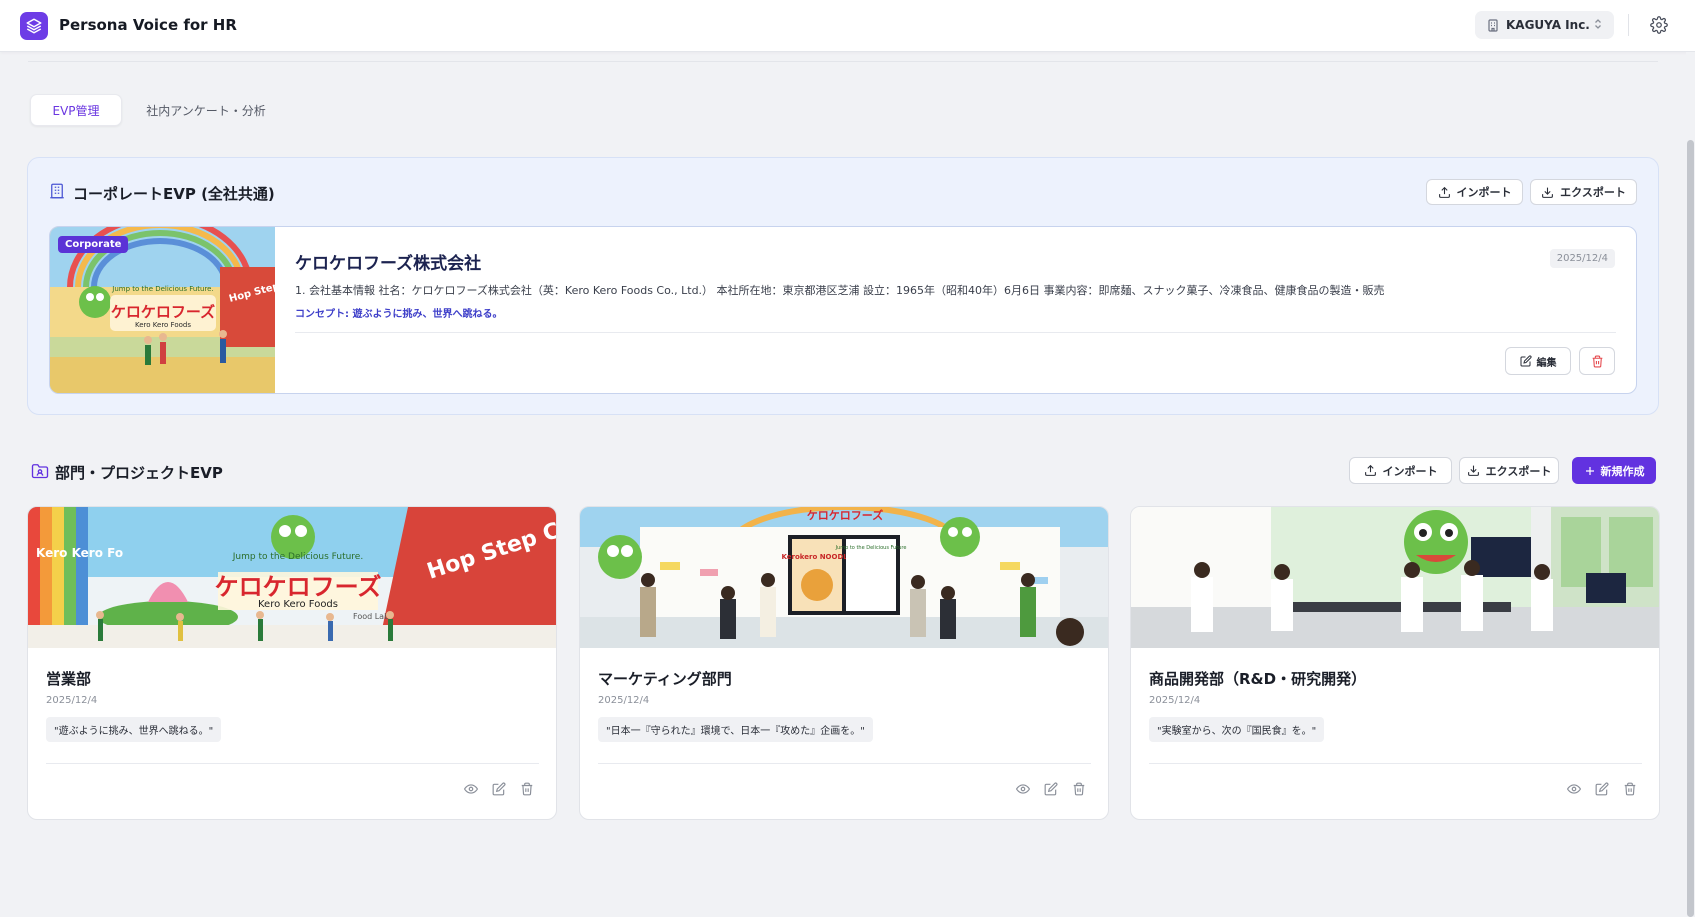 This screenshot has height=917, width=1695. I want to click on department-name: 商品開発部（R&D・研究開発）, so click(1258, 679).